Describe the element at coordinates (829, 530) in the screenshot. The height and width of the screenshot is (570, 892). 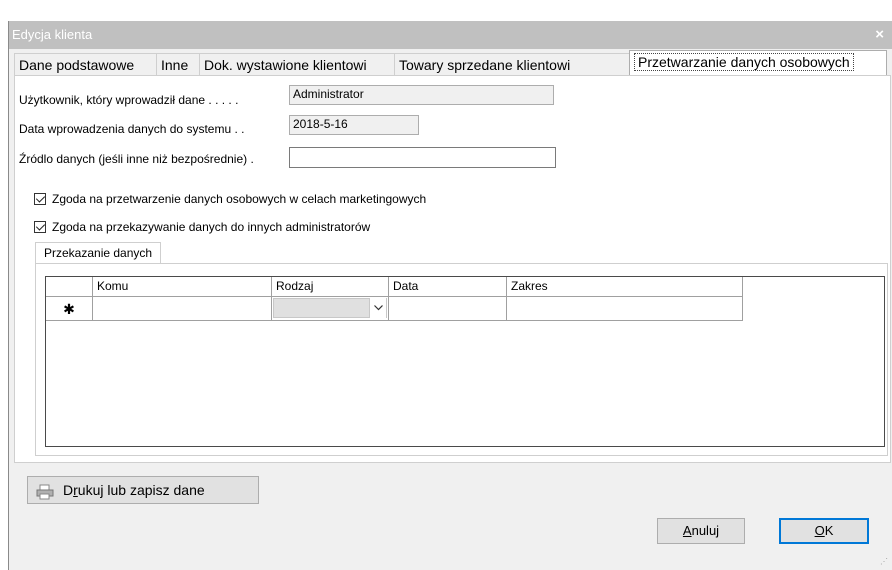
I see `ok-label: K` at that location.